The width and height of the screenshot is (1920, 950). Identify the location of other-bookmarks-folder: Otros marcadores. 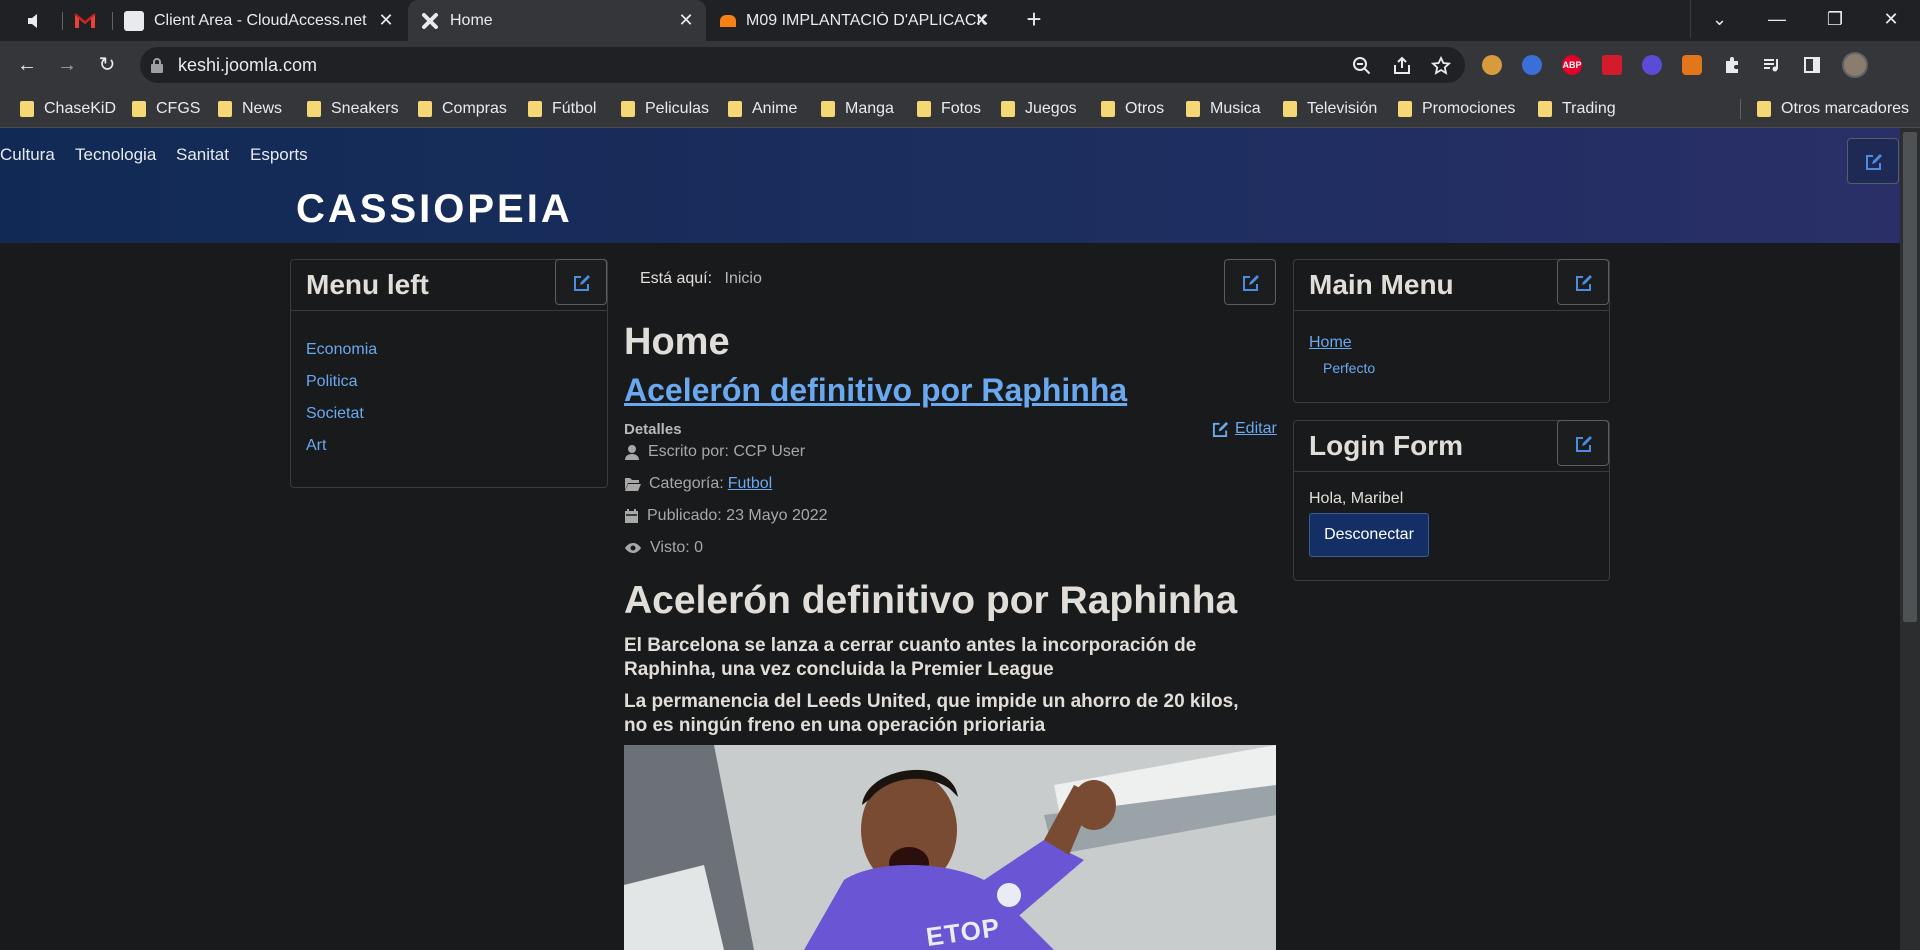
(1833, 109).